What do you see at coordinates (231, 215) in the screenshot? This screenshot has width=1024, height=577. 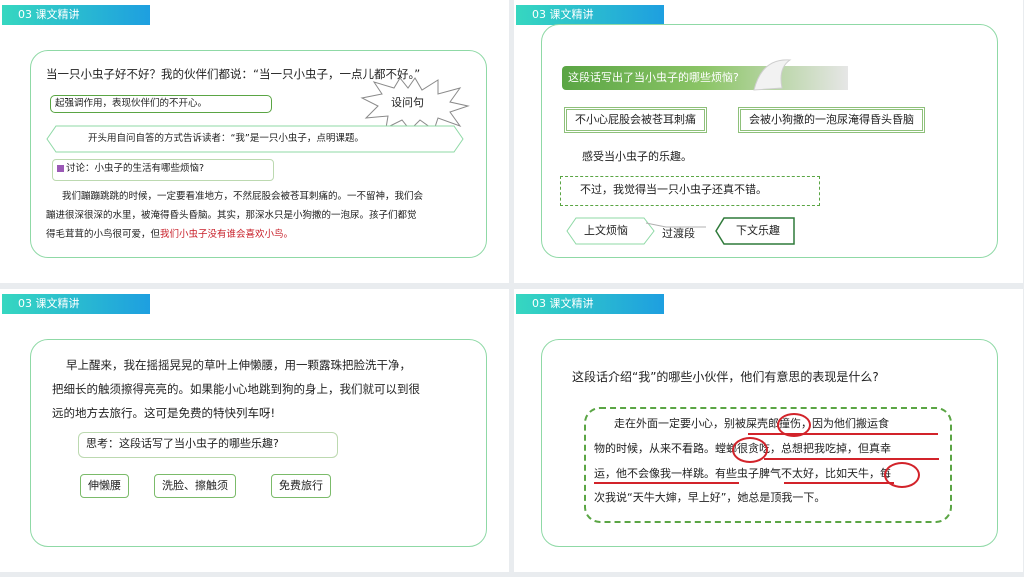 I see `para-line-2: 蹦进很深很深的水里，被淹得昏头昏脑。其实，那深水只是小狗撒的一泡尿。孩子们都觉` at bounding box center [231, 215].